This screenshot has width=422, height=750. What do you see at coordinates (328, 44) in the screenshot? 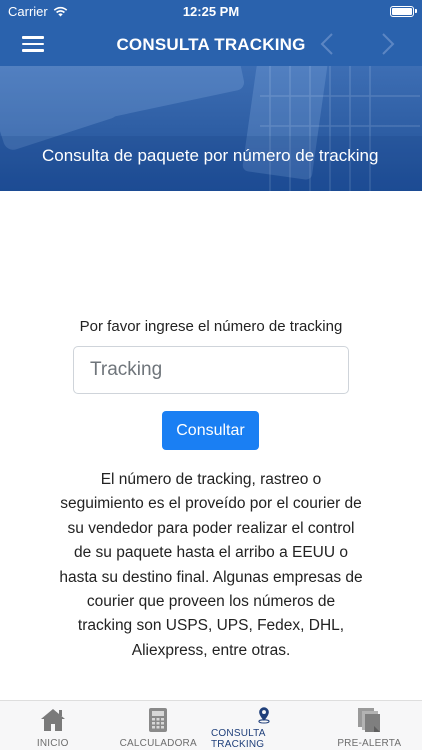
I see `chevron-left-icon` at bounding box center [328, 44].